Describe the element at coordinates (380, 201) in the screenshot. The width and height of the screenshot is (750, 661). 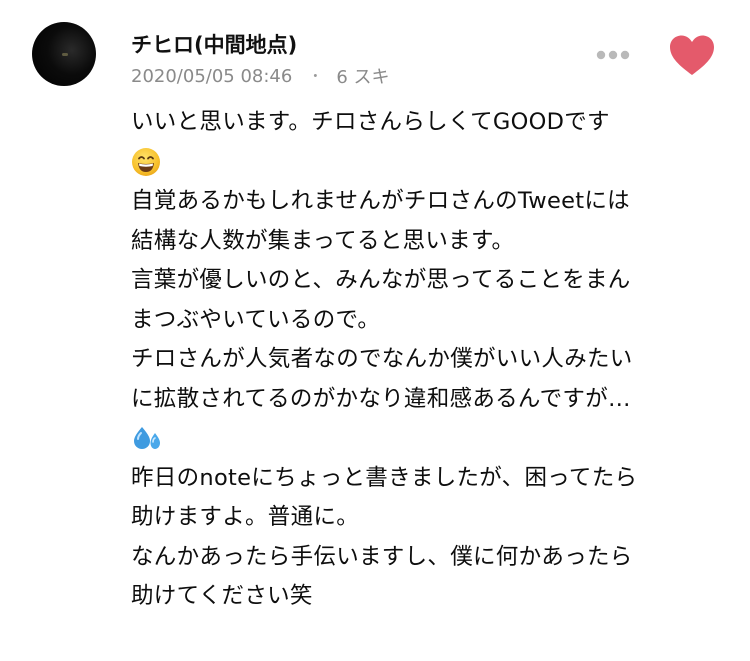
I see `comment-line: 自覚あるかもしれませんがチロさんのTweetには` at that location.